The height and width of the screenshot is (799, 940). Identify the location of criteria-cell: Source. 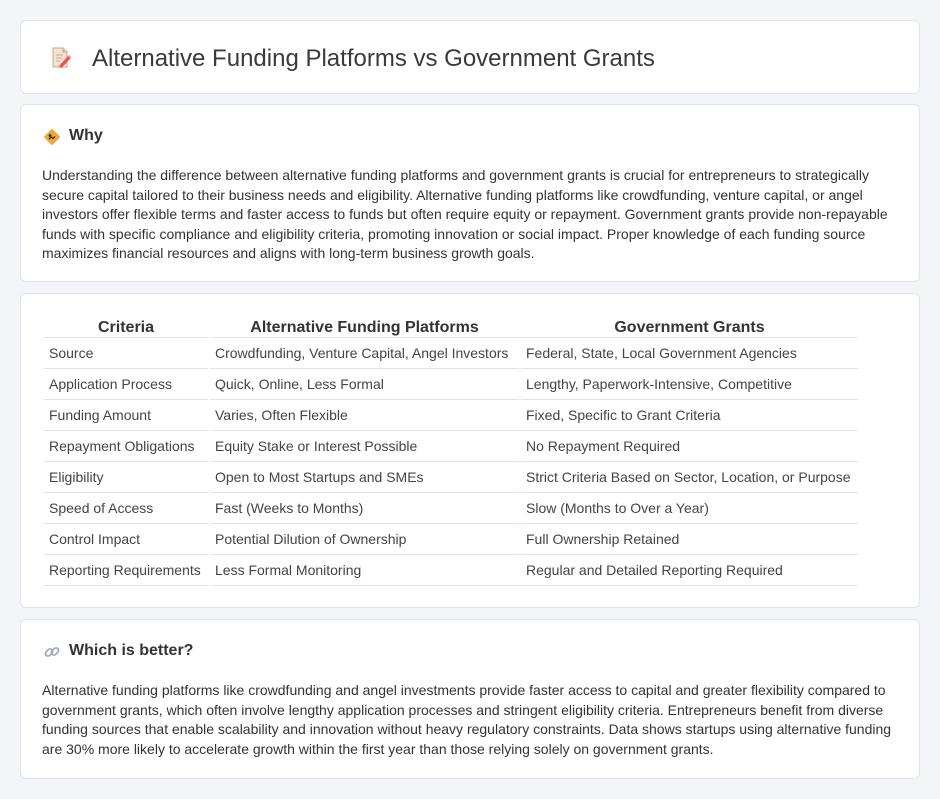
(126, 353).